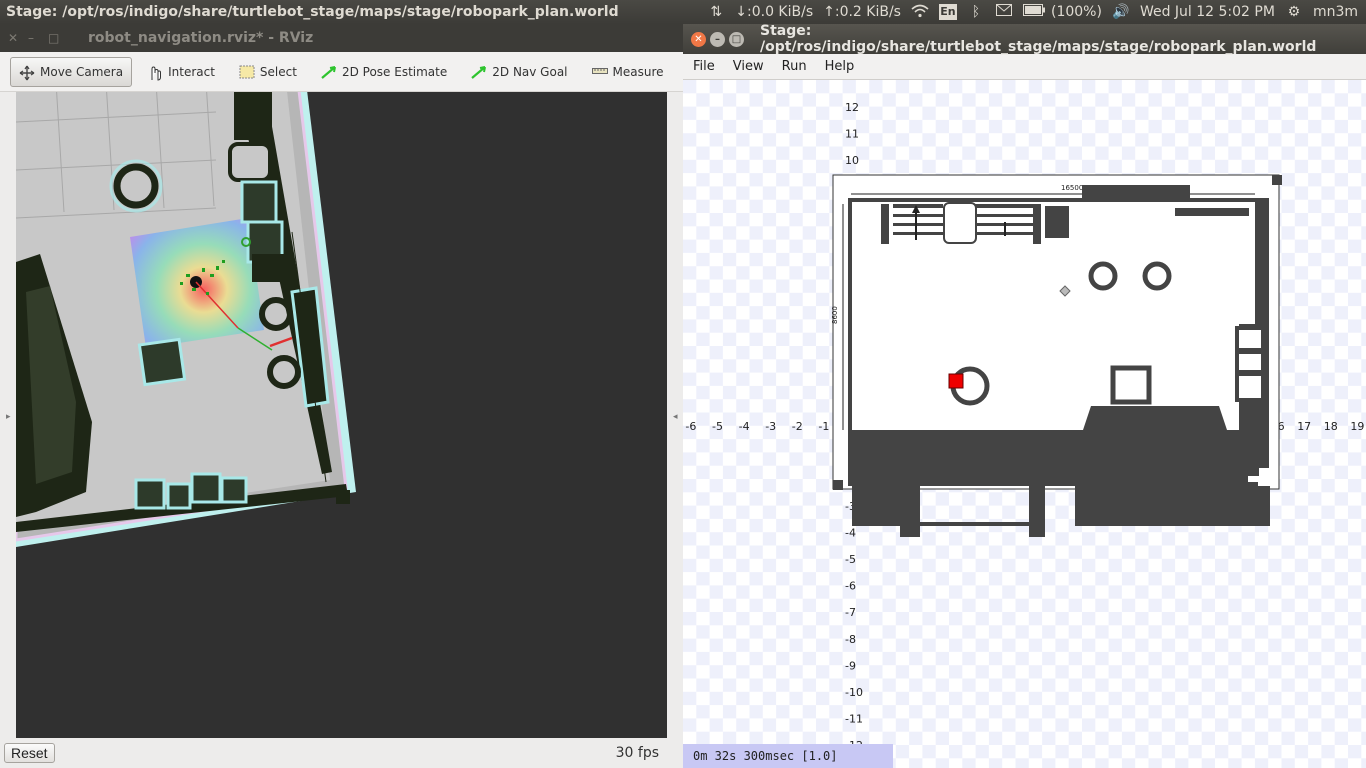 The image size is (1366, 768). I want to click on x-tick-label: -3, so click(770, 426).